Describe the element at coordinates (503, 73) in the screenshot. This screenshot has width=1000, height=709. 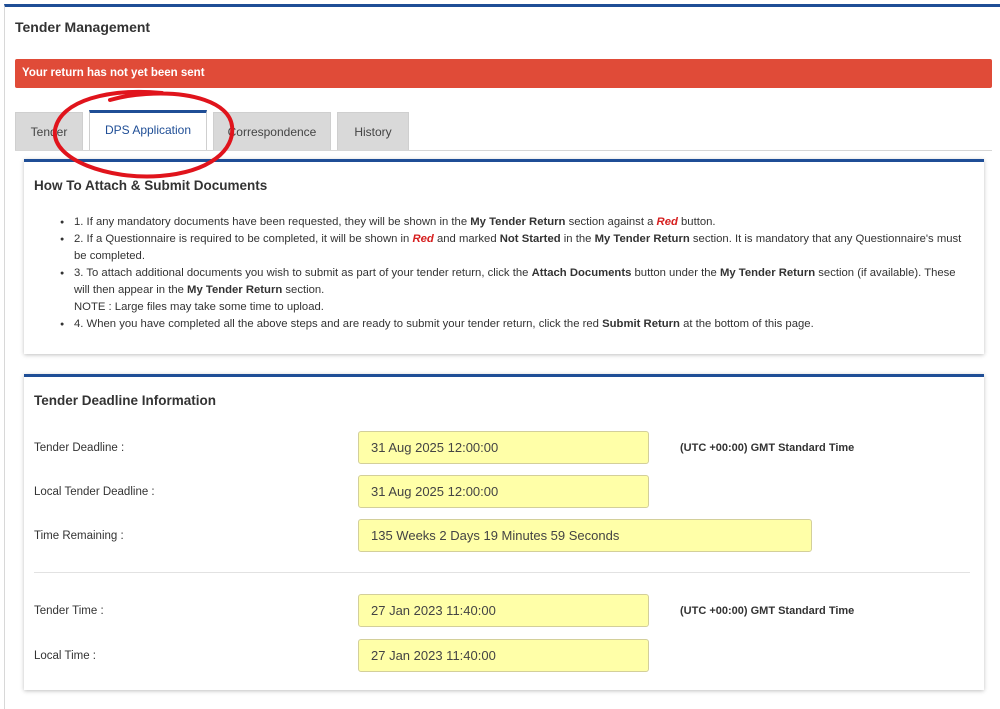
I see `status-alert: Your return has not yet been sent` at that location.